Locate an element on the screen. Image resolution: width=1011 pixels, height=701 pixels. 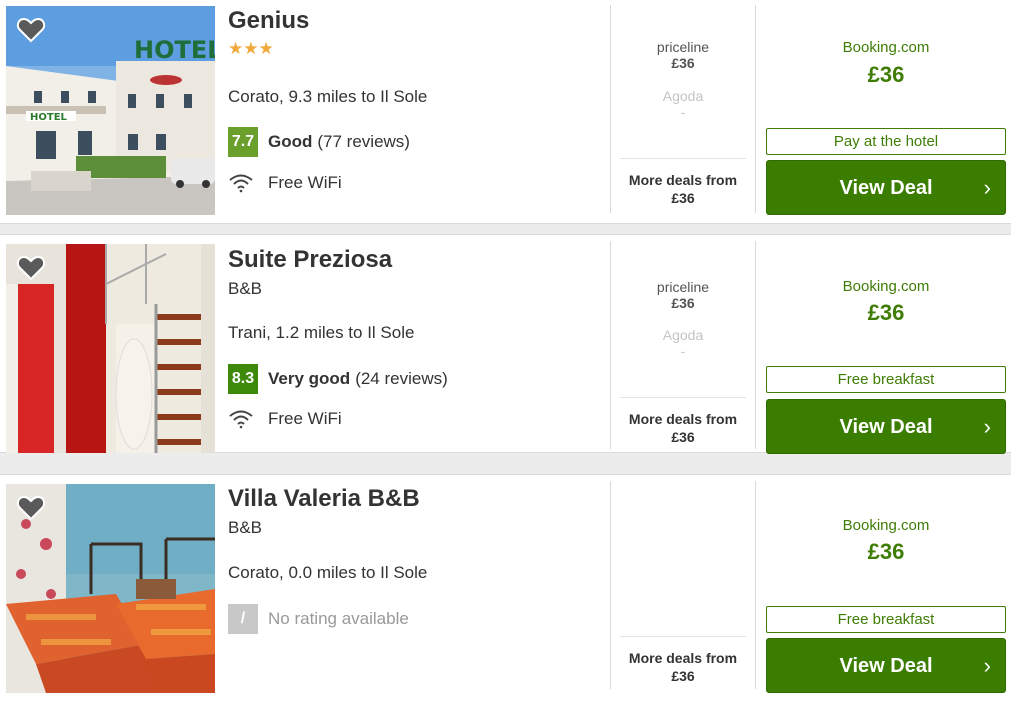
rating-score-badge: / is located at coordinates (243, 619).